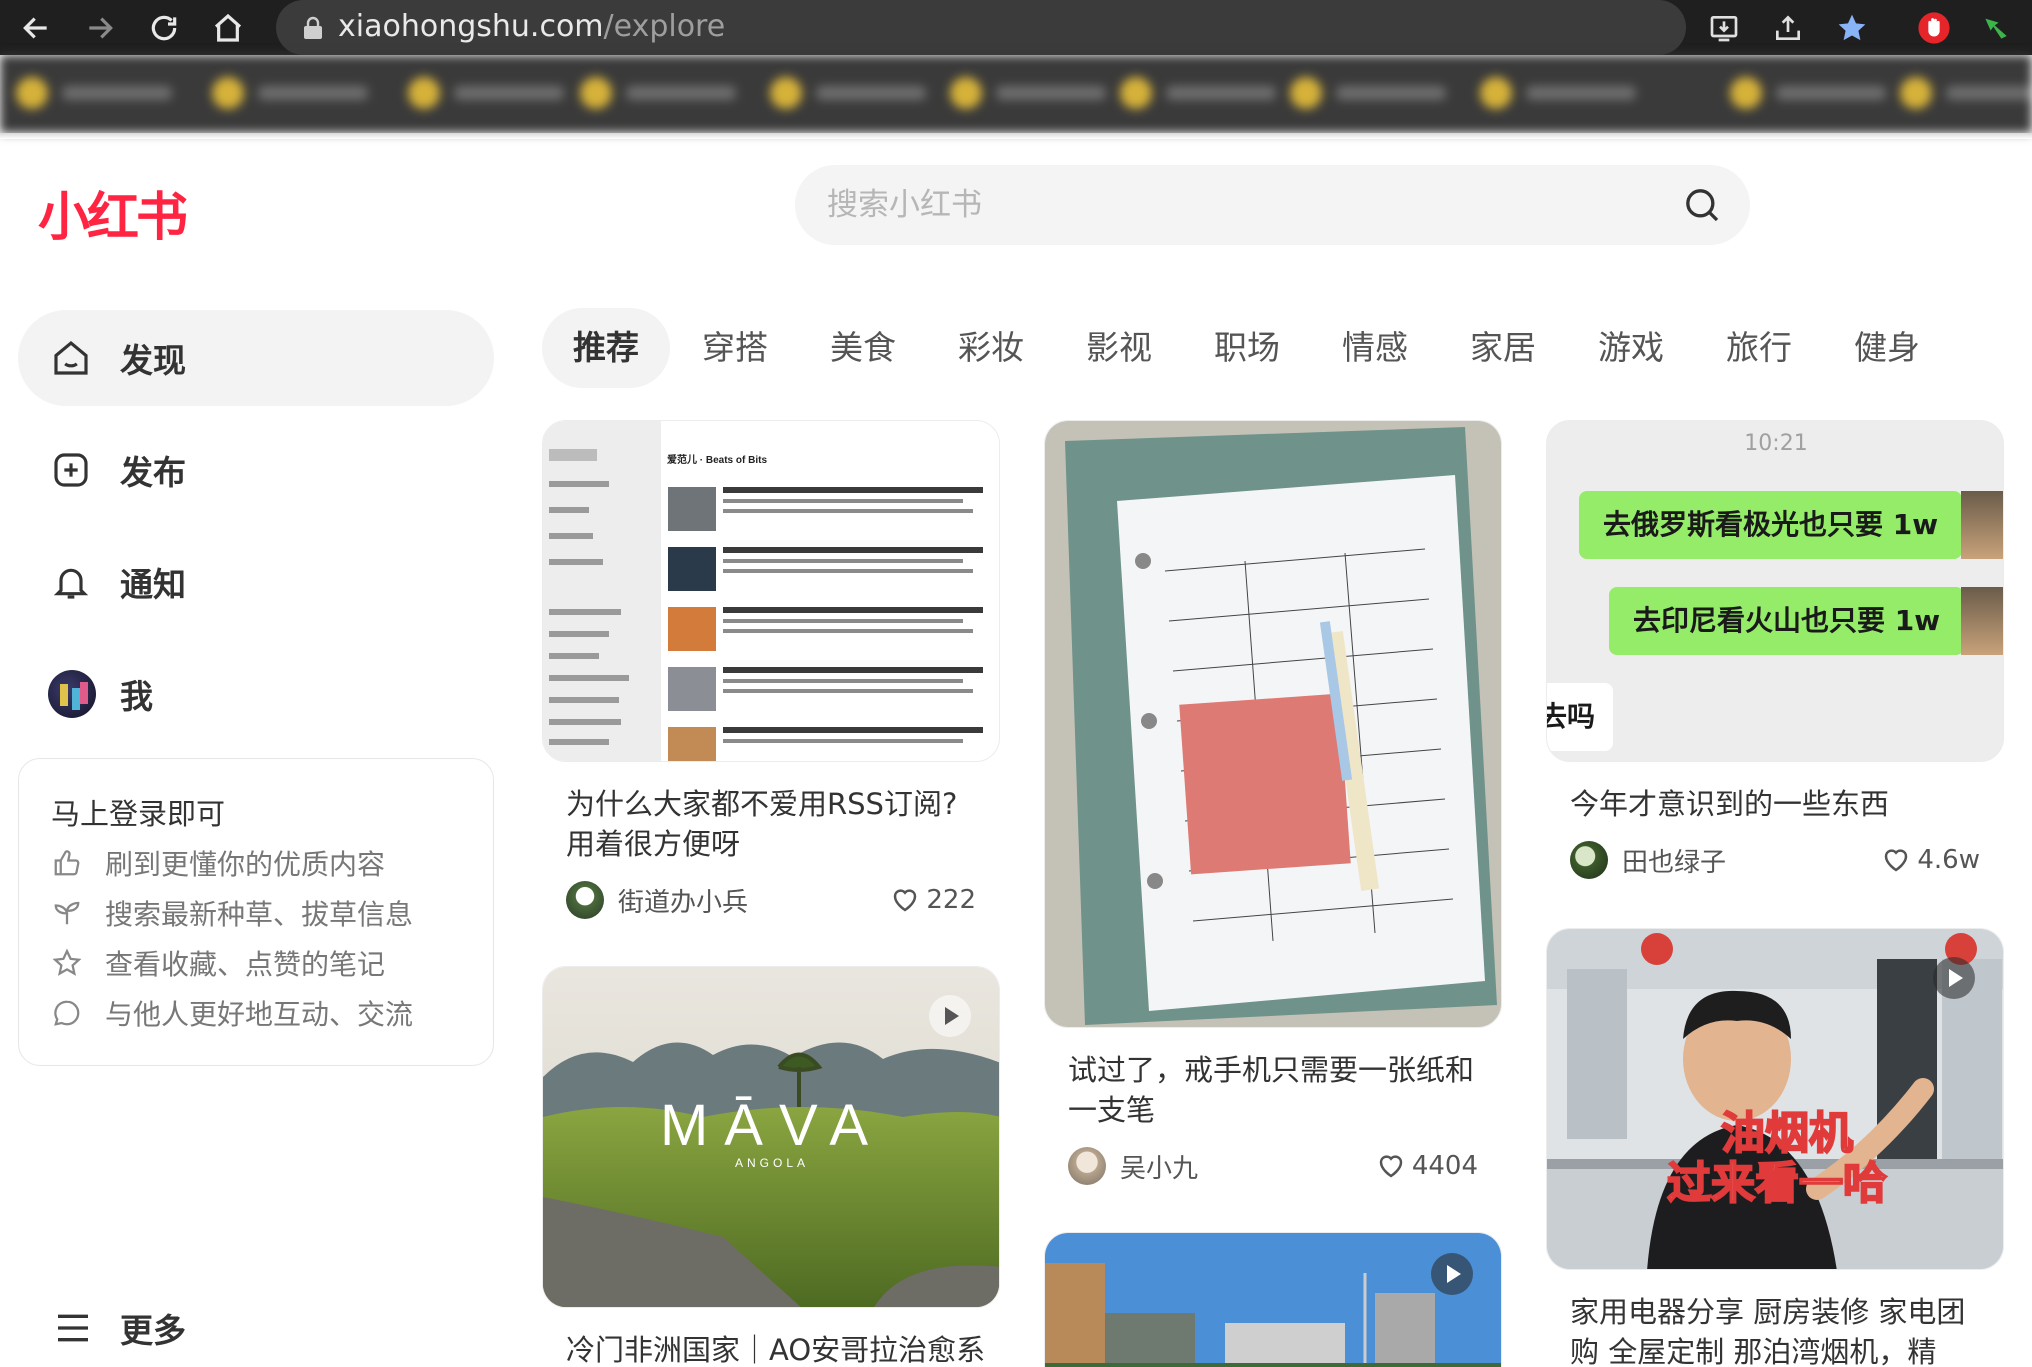  I want to click on tab-travel: 旅行, so click(1759, 348).